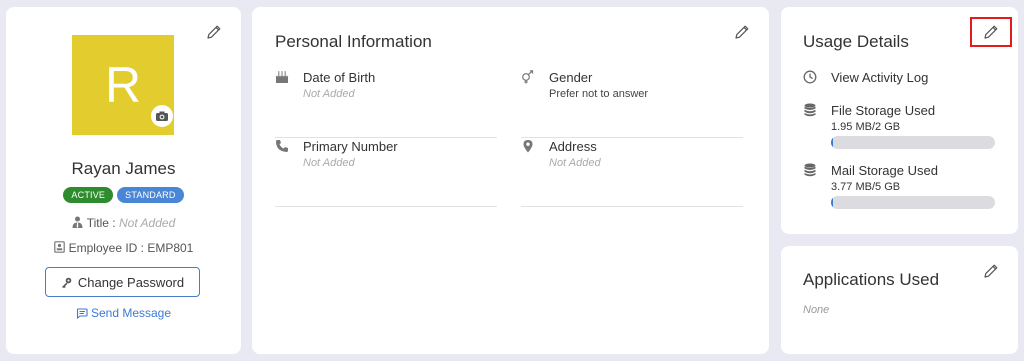 The image size is (1024, 361). What do you see at coordinates (123, 168) in the screenshot?
I see `user-name: Rayan James` at bounding box center [123, 168].